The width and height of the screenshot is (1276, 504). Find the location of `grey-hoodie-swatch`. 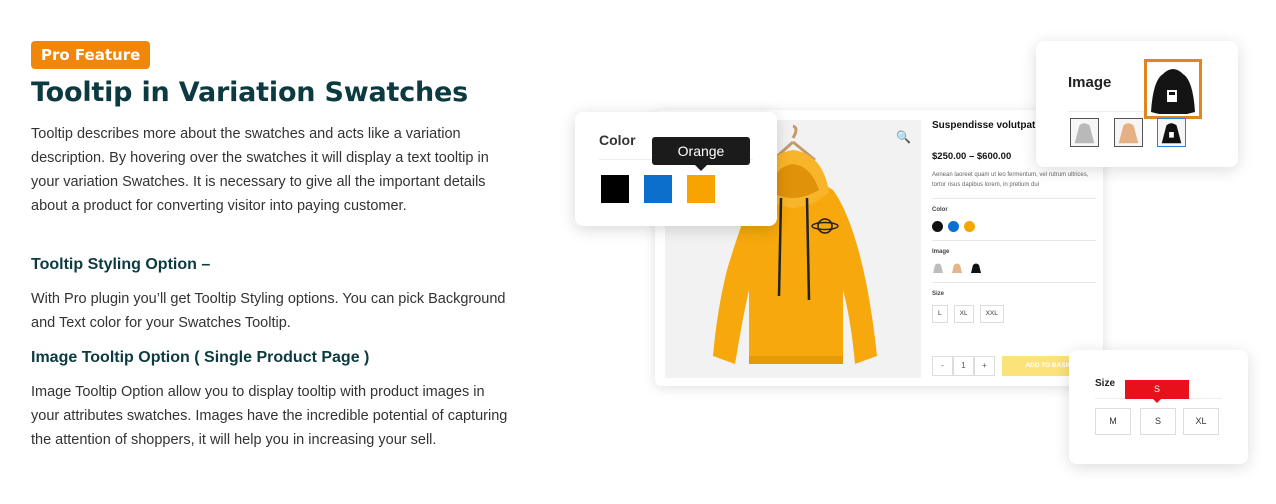

grey-hoodie-swatch is located at coordinates (938, 268).